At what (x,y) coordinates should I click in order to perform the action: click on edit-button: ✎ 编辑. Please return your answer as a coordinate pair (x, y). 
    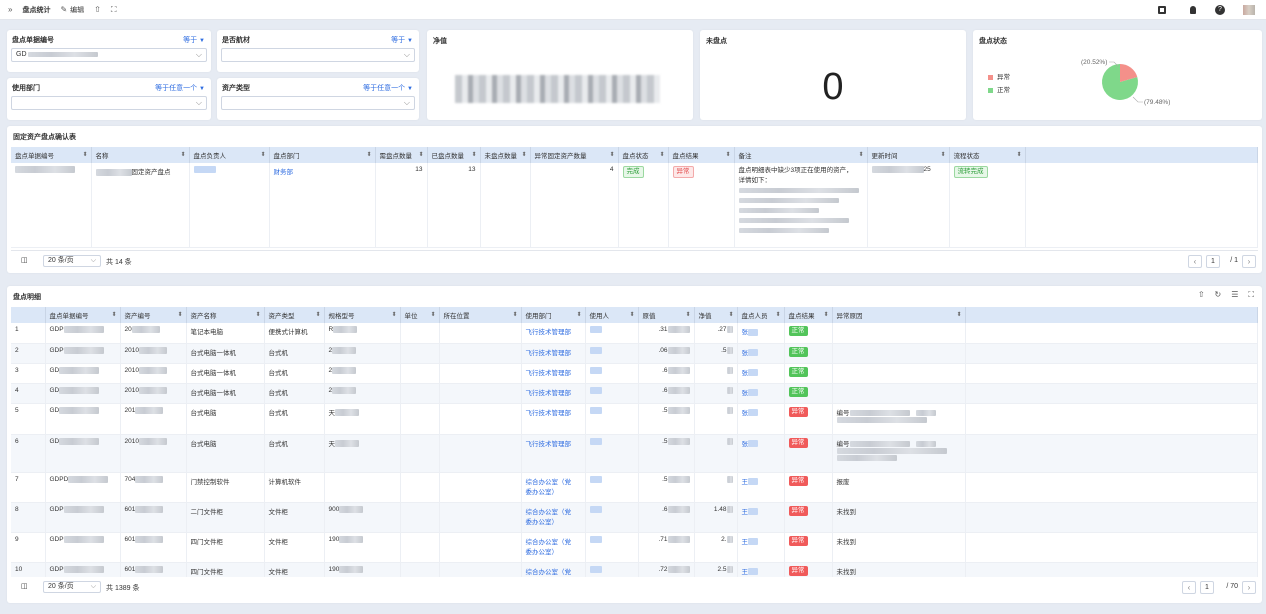
    Looking at the image, I should click on (72, 10).